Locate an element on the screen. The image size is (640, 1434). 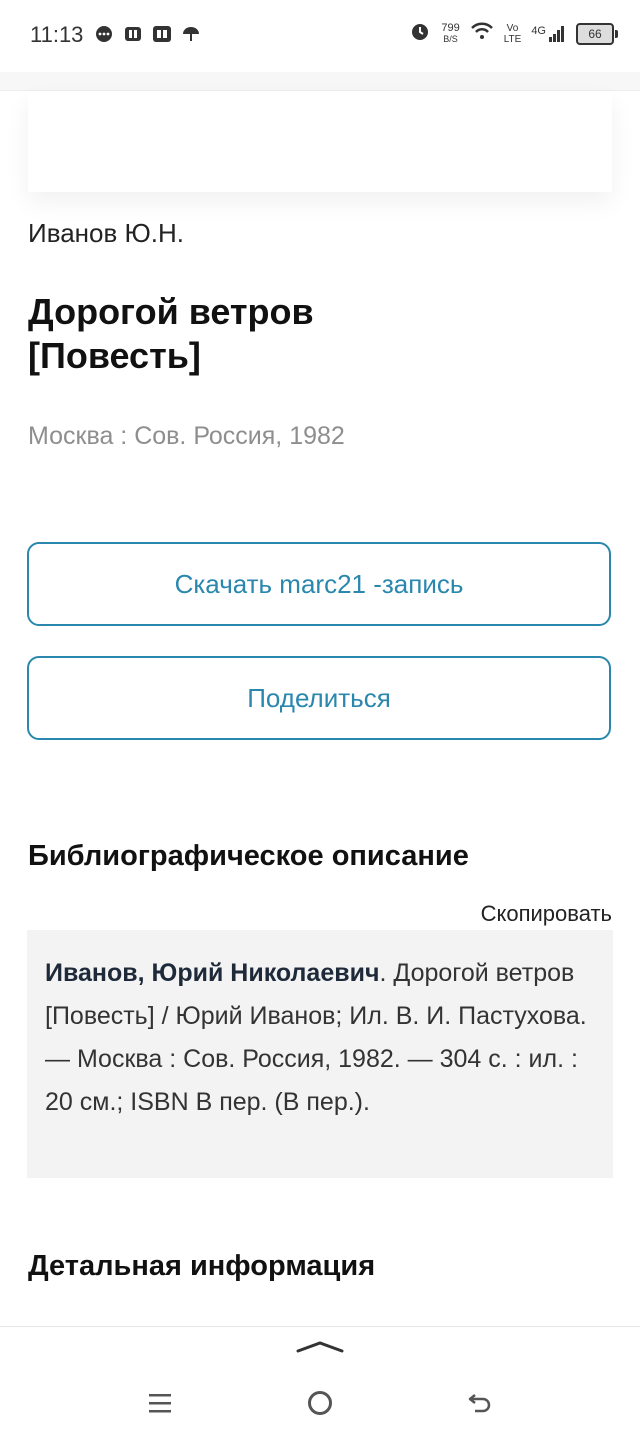
chat-bubble-icon is located at coordinates (104, 36).